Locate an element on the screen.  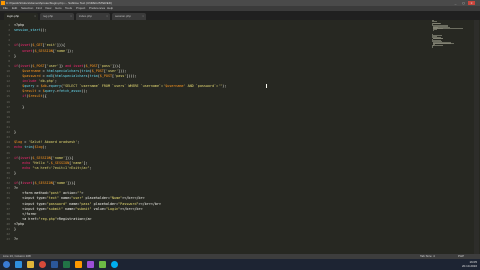
line-number: 13 is located at coordinates (8, 86).